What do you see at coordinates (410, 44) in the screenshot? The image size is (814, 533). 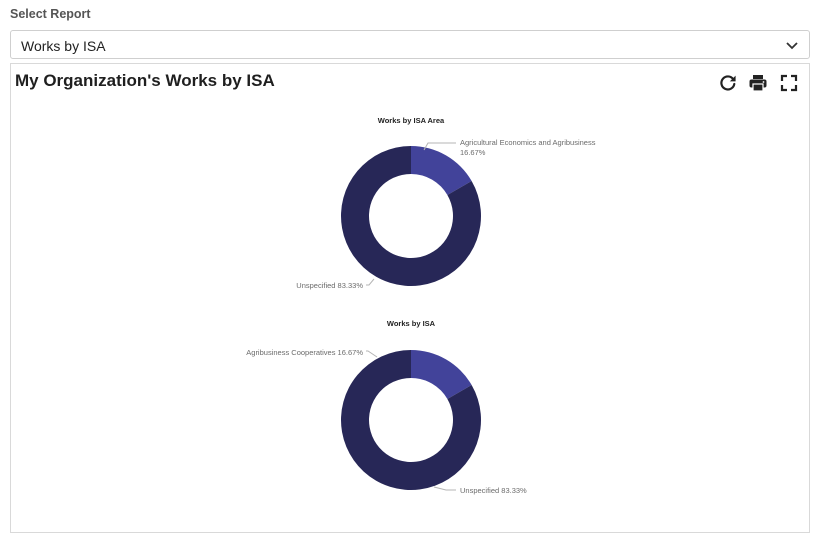 I see `report-select: Works by ISA` at bounding box center [410, 44].